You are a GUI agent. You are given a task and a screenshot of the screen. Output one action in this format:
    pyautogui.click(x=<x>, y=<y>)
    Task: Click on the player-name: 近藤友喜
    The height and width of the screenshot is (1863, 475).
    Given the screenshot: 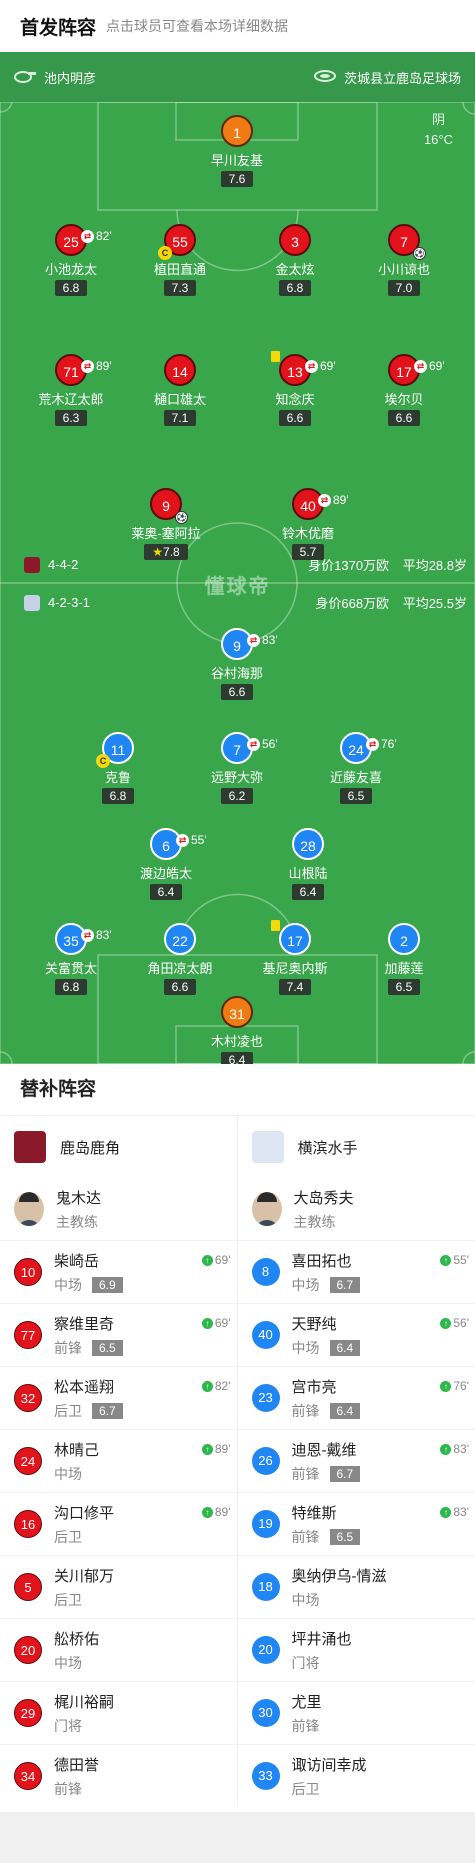 What is the action you would take?
    pyautogui.click(x=355, y=777)
    